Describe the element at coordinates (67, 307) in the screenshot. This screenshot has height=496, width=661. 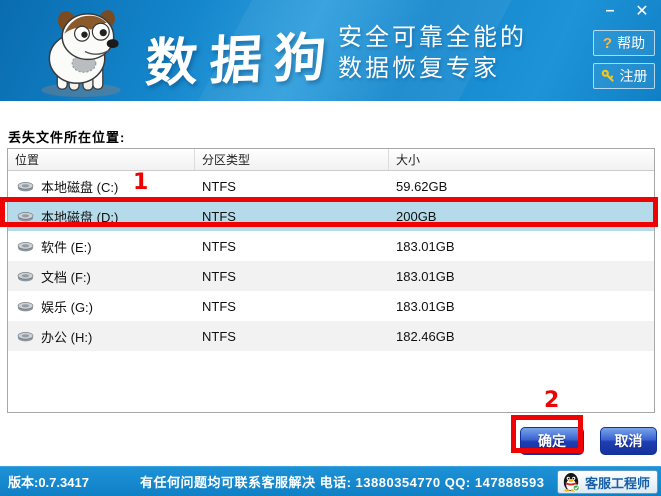
I see `drive-name: 娱乐 (G:)` at that location.